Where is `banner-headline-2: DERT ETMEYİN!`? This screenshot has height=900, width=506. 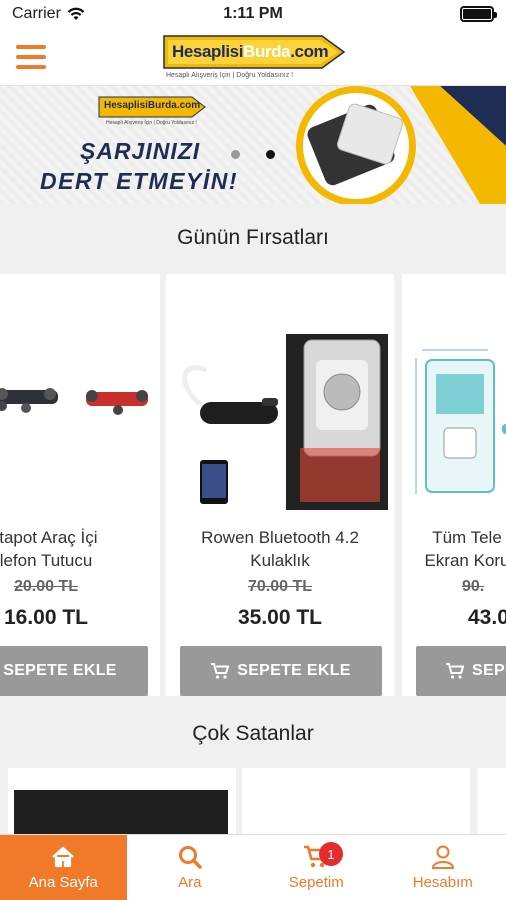 banner-headline-2: DERT ETMEYİN! is located at coordinates (139, 181).